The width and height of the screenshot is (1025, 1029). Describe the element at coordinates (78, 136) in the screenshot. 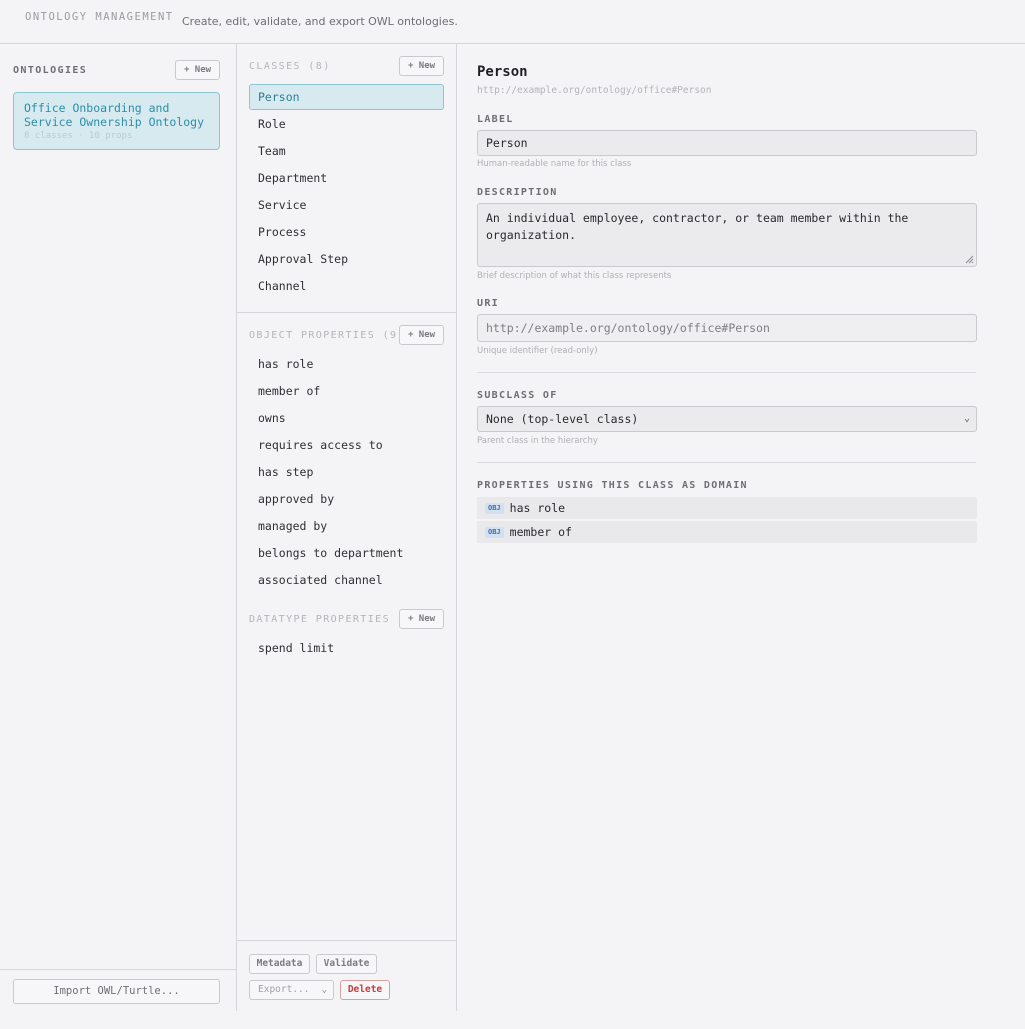

I see `ontology-meta: 8 classes · 10 props` at that location.